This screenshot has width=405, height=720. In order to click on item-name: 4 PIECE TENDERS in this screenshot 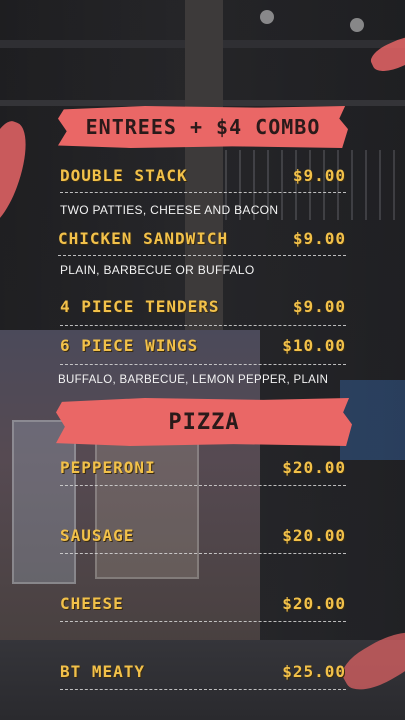, I will do `click(140, 306)`.